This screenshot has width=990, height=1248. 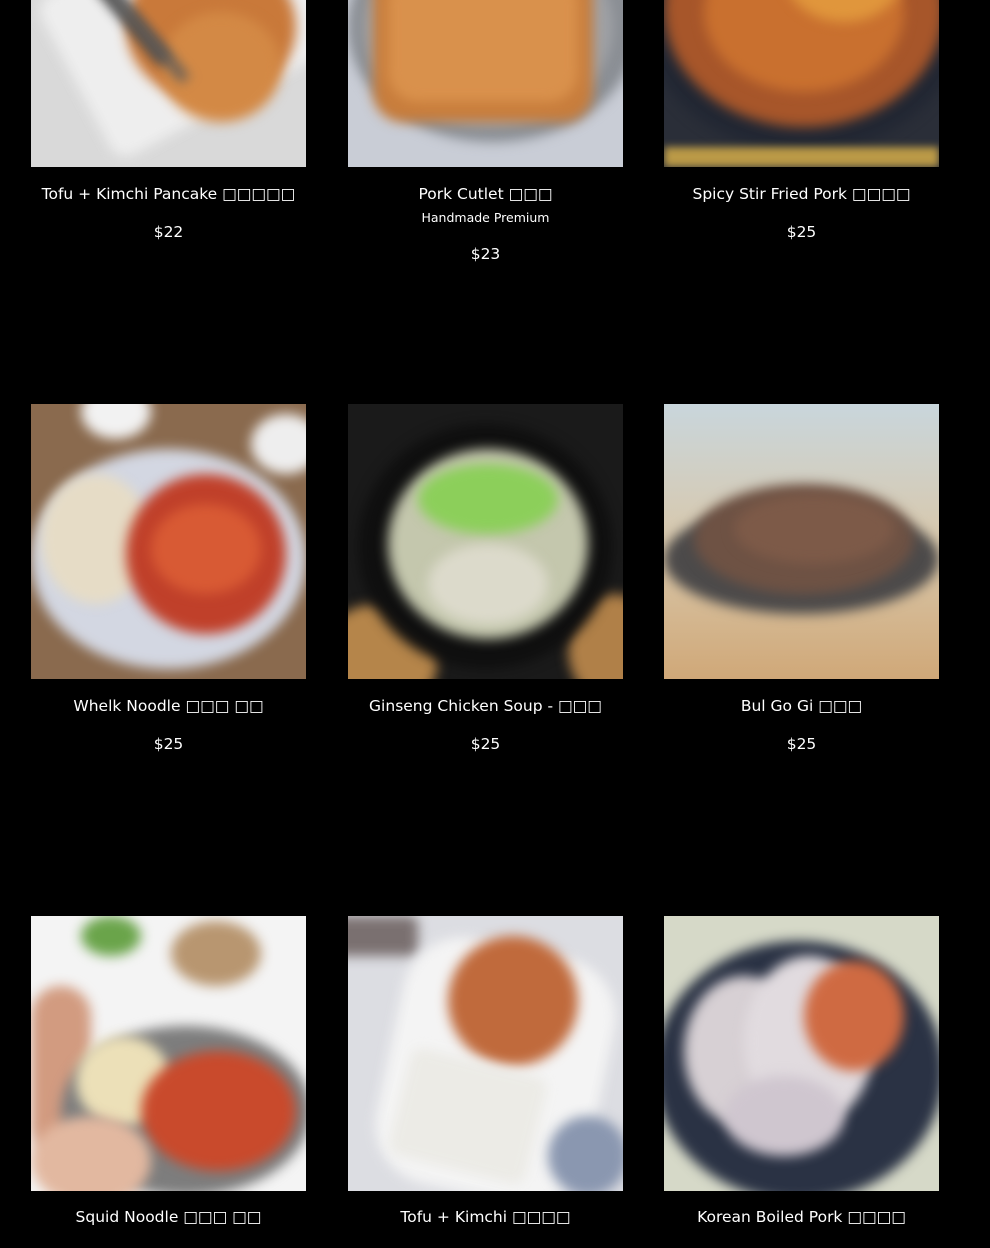 What do you see at coordinates (801, 1217) in the screenshot?
I see `menu-item-name: Korean Boiled Pork □□□□` at bounding box center [801, 1217].